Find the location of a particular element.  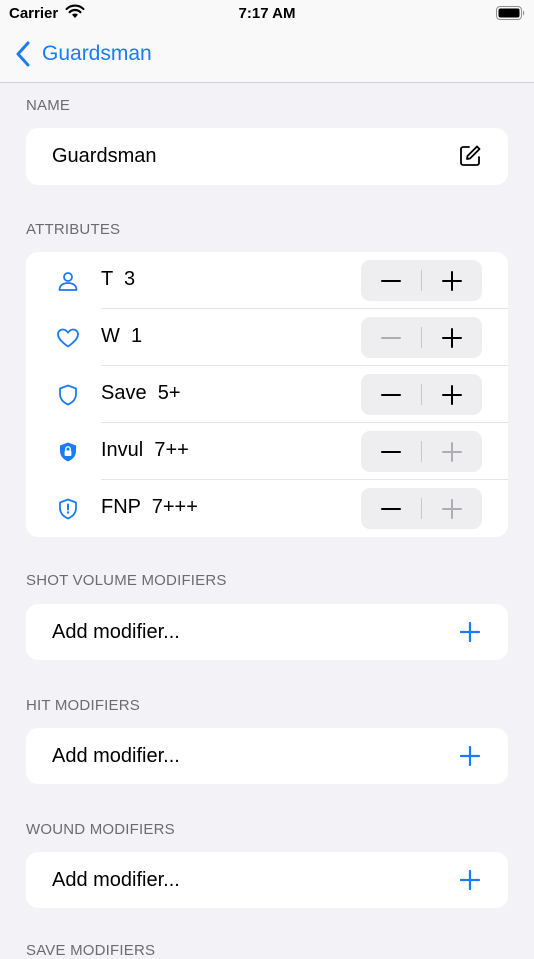

attribute-label: FNP 7+++ is located at coordinates (149, 507).